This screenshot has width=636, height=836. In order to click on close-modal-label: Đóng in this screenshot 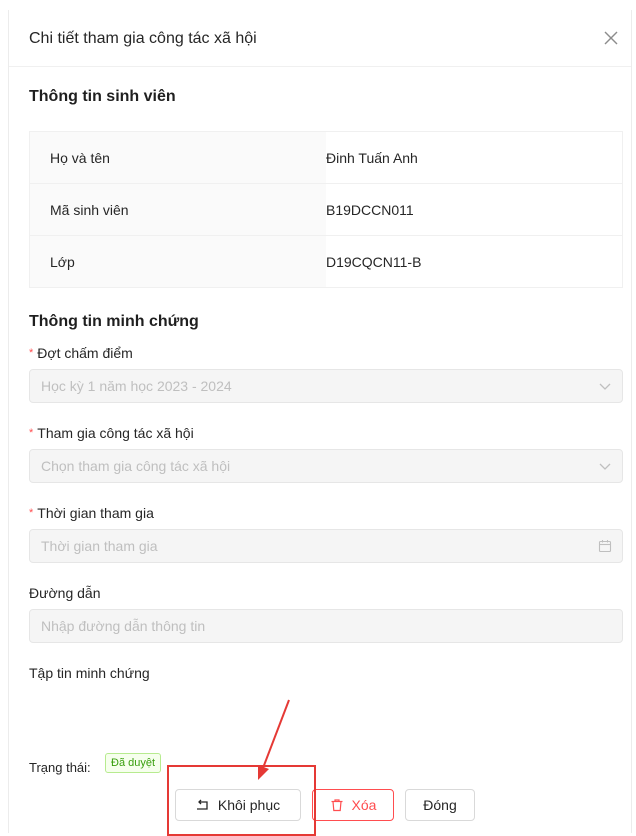, I will do `click(440, 805)`.